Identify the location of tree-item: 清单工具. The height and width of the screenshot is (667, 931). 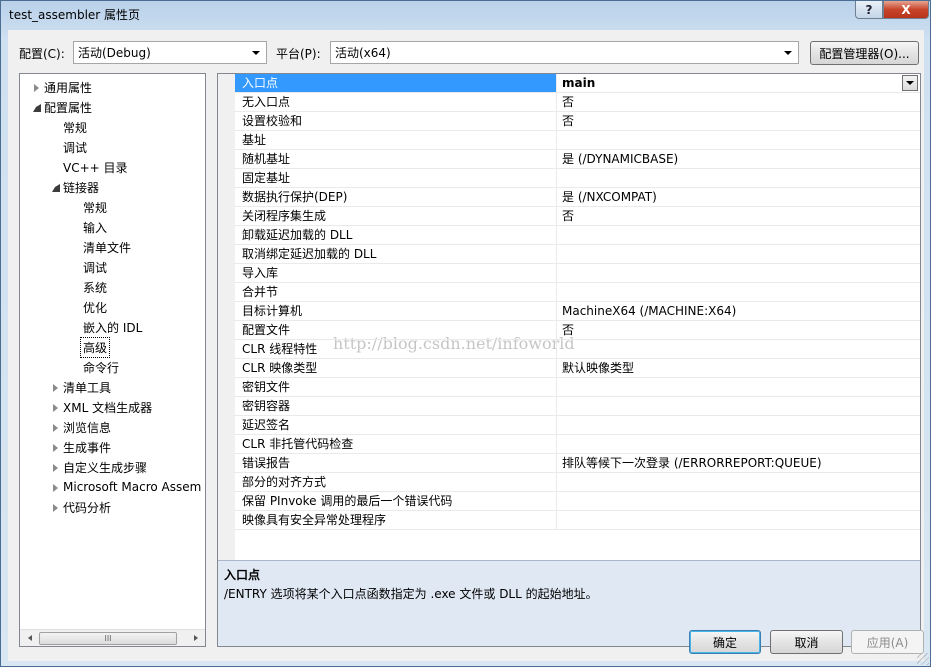
(82, 387).